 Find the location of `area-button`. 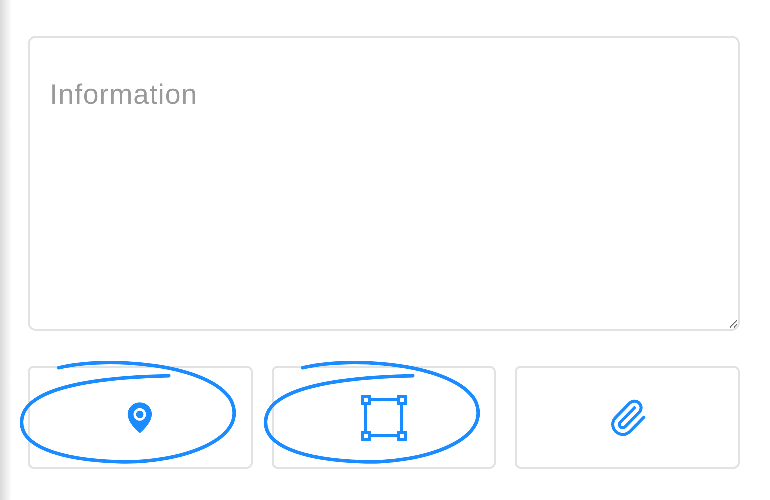

area-button is located at coordinates (384, 417).